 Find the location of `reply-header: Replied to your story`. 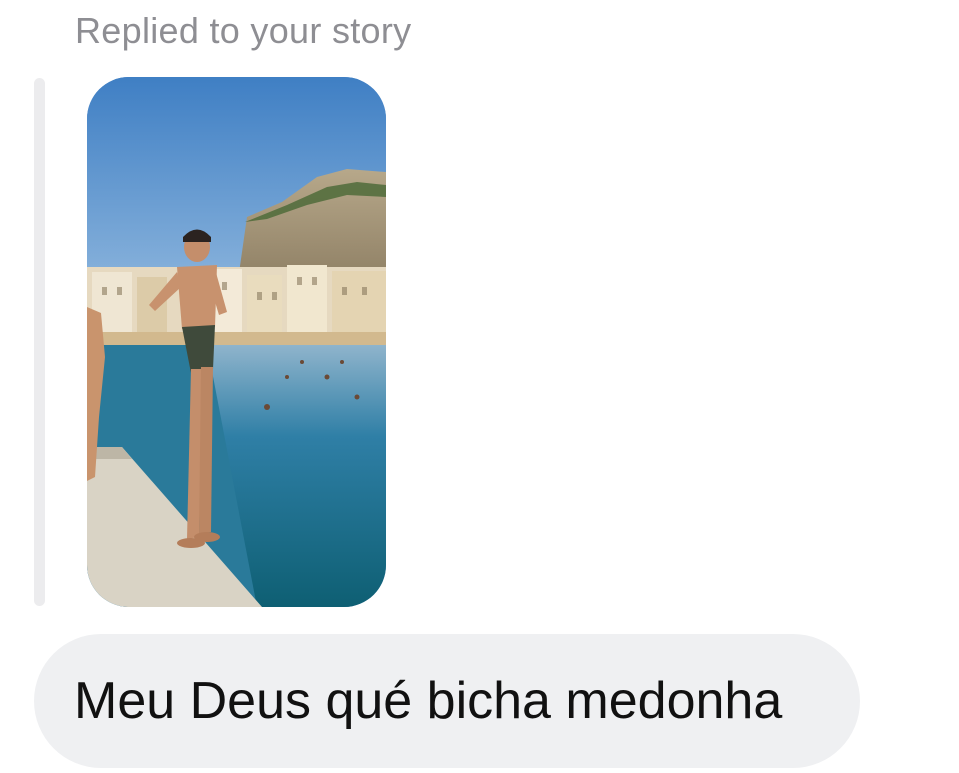

reply-header: Replied to your story is located at coordinates (243, 30).